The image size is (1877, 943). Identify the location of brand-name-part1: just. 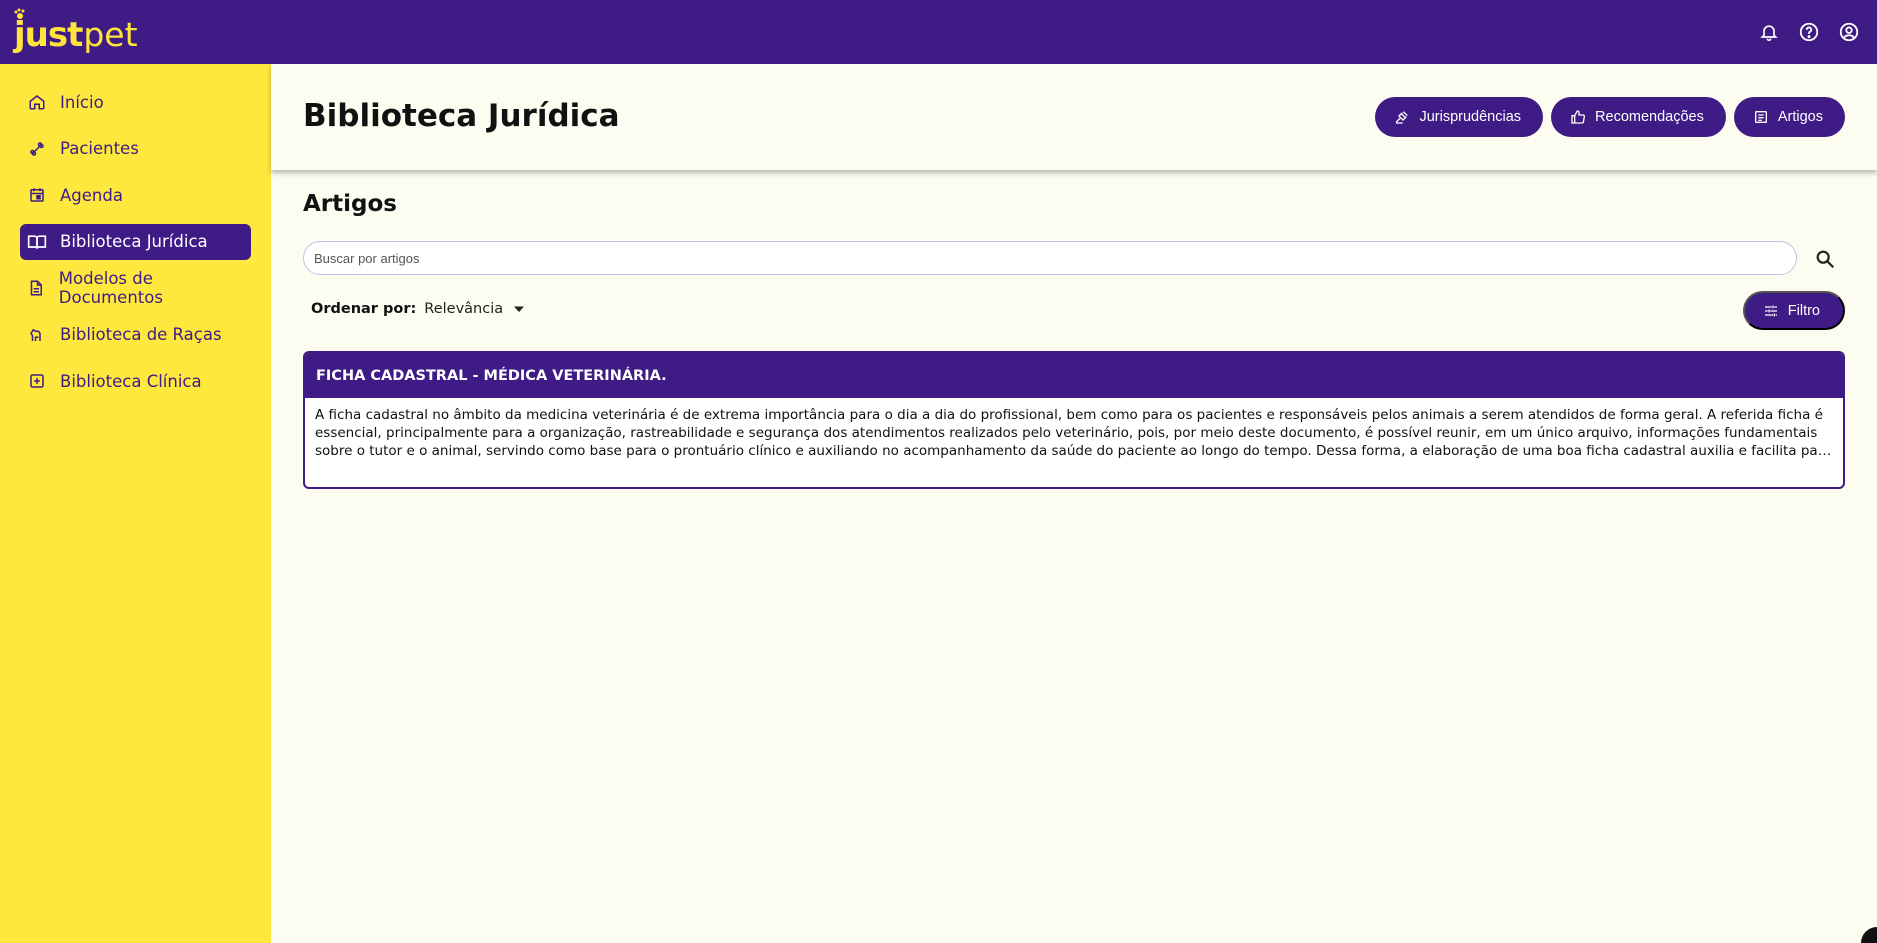
(48, 35).